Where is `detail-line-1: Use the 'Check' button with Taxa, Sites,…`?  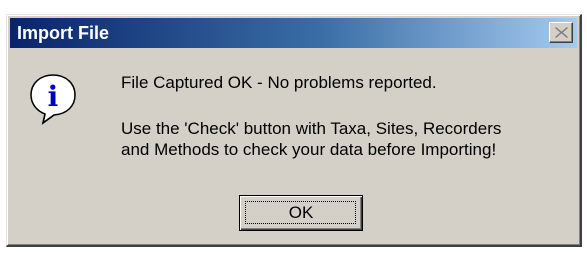
detail-line-1: Use the 'Check' button with Taxa, Sites,… is located at coordinates (311, 128).